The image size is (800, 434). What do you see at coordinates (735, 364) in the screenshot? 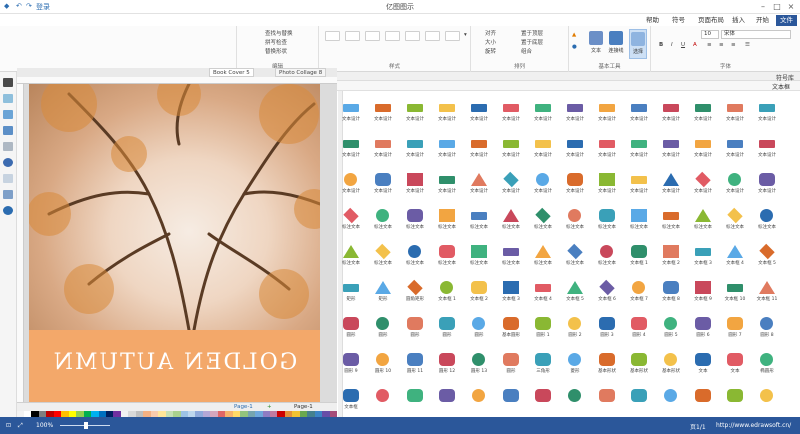
I see `library-shape: 文本` at bounding box center [735, 364].